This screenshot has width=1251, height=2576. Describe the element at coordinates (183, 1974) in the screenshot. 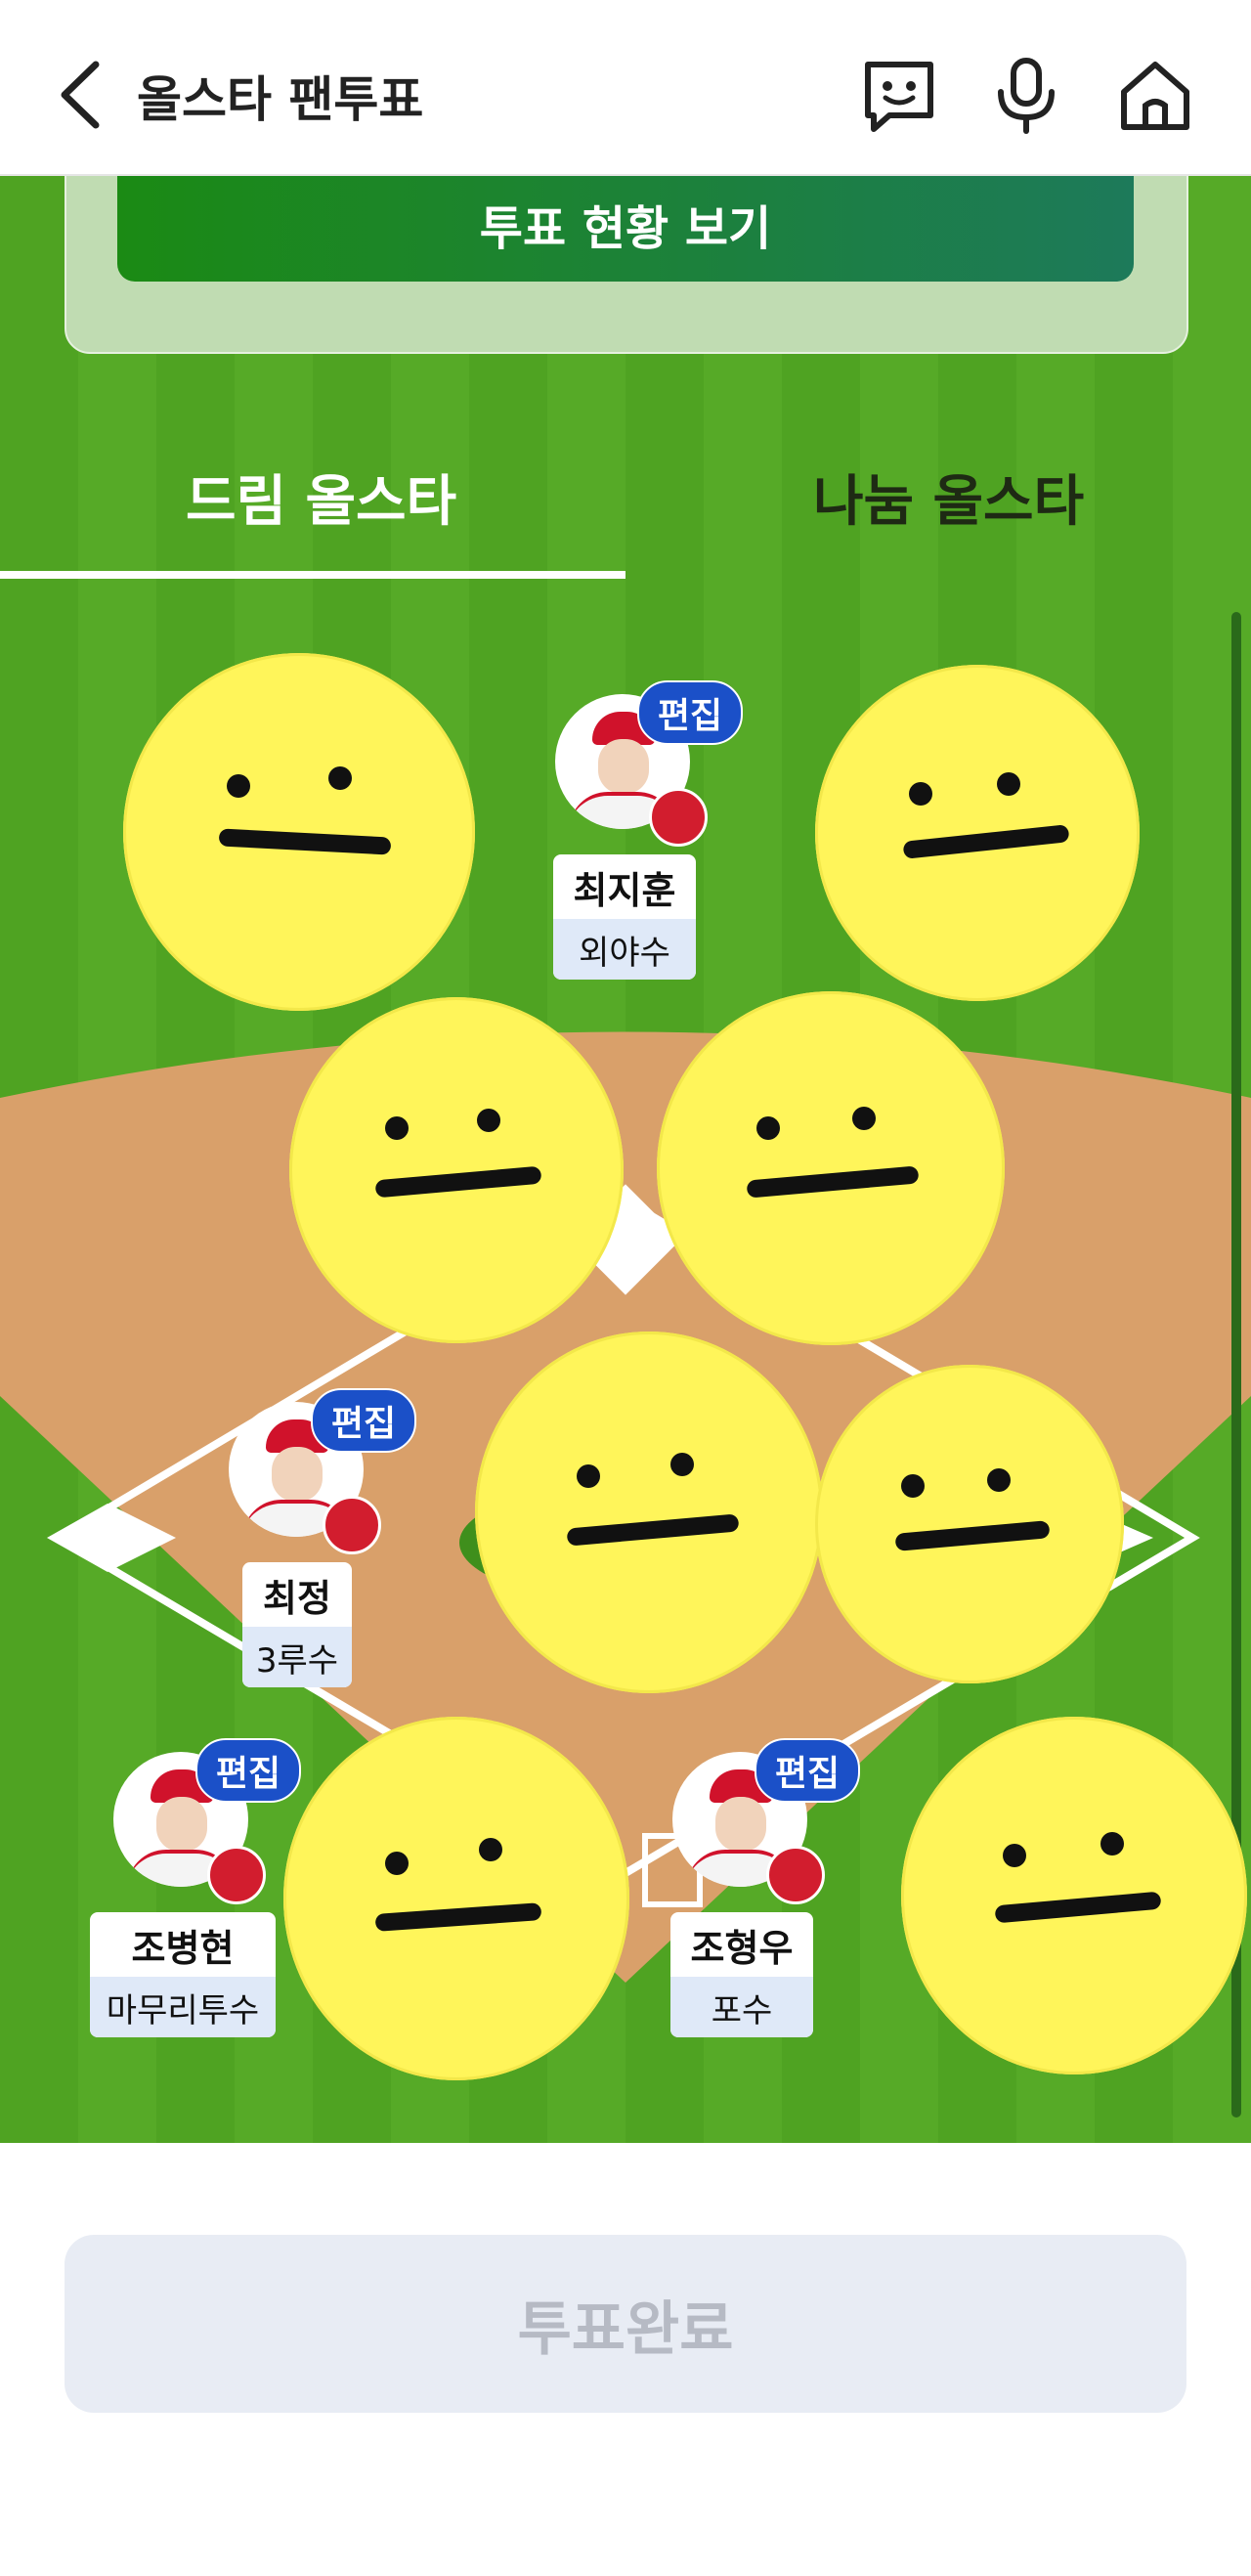

I see `player-label: 조병현 마무리투수` at that location.